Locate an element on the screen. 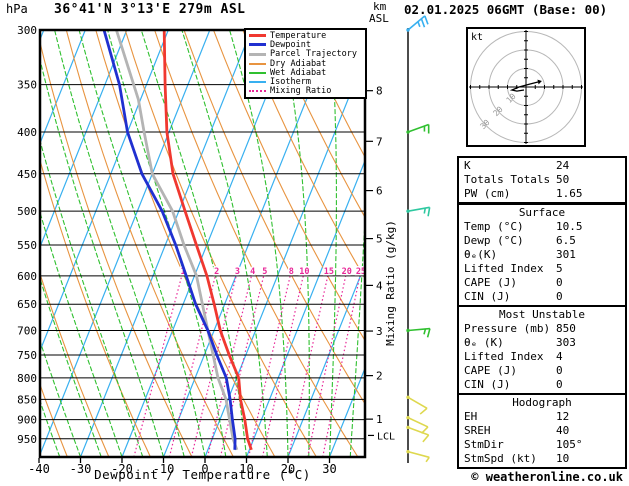 Image resolution: width=629 pixels, height=486 pixels. table-row-value: 40 is located at coordinates (563, 430).